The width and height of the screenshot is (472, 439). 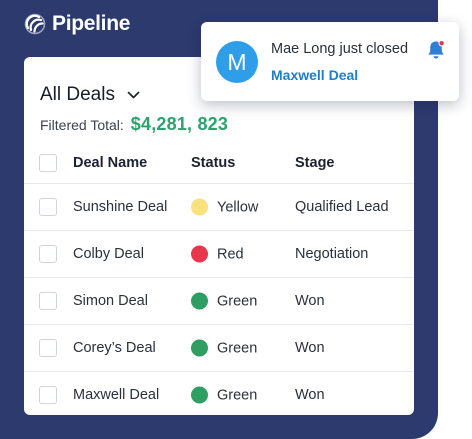 I want to click on table-row: Maxwell Deal Green Won, so click(x=219, y=393).